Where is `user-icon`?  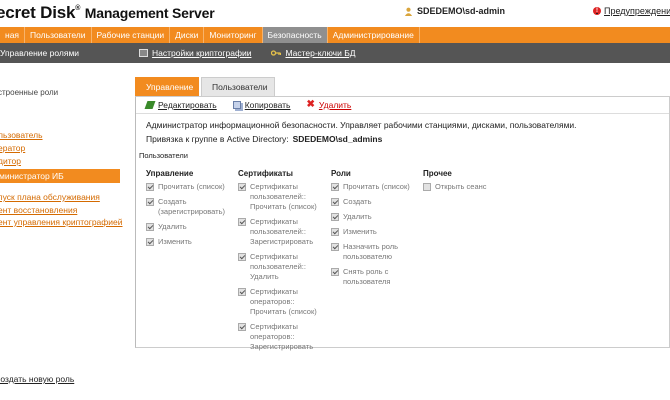 user-icon is located at coordinates (408, 11).